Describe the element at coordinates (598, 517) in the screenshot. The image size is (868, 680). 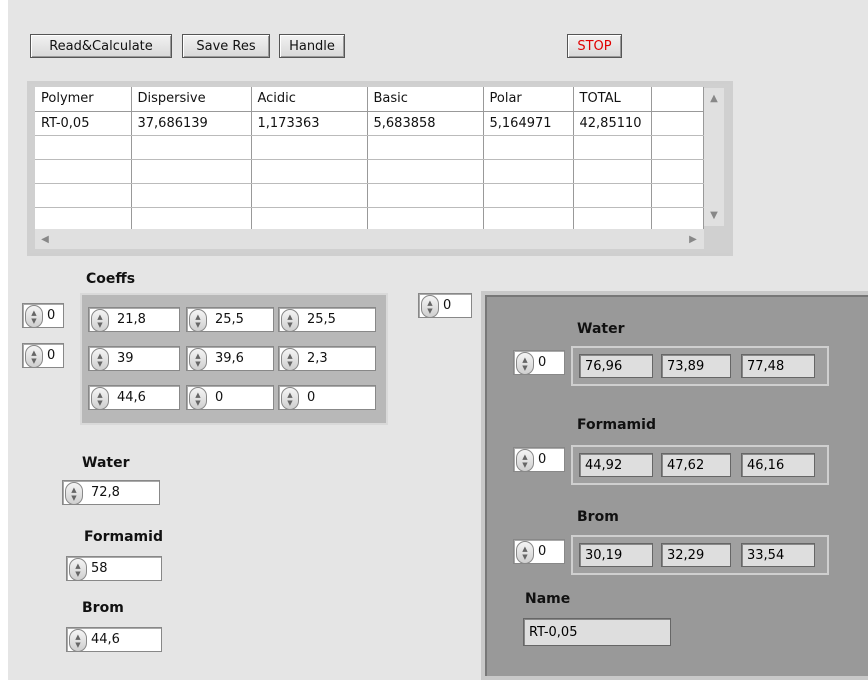
I see `brom-result-label: Brom` at that location.